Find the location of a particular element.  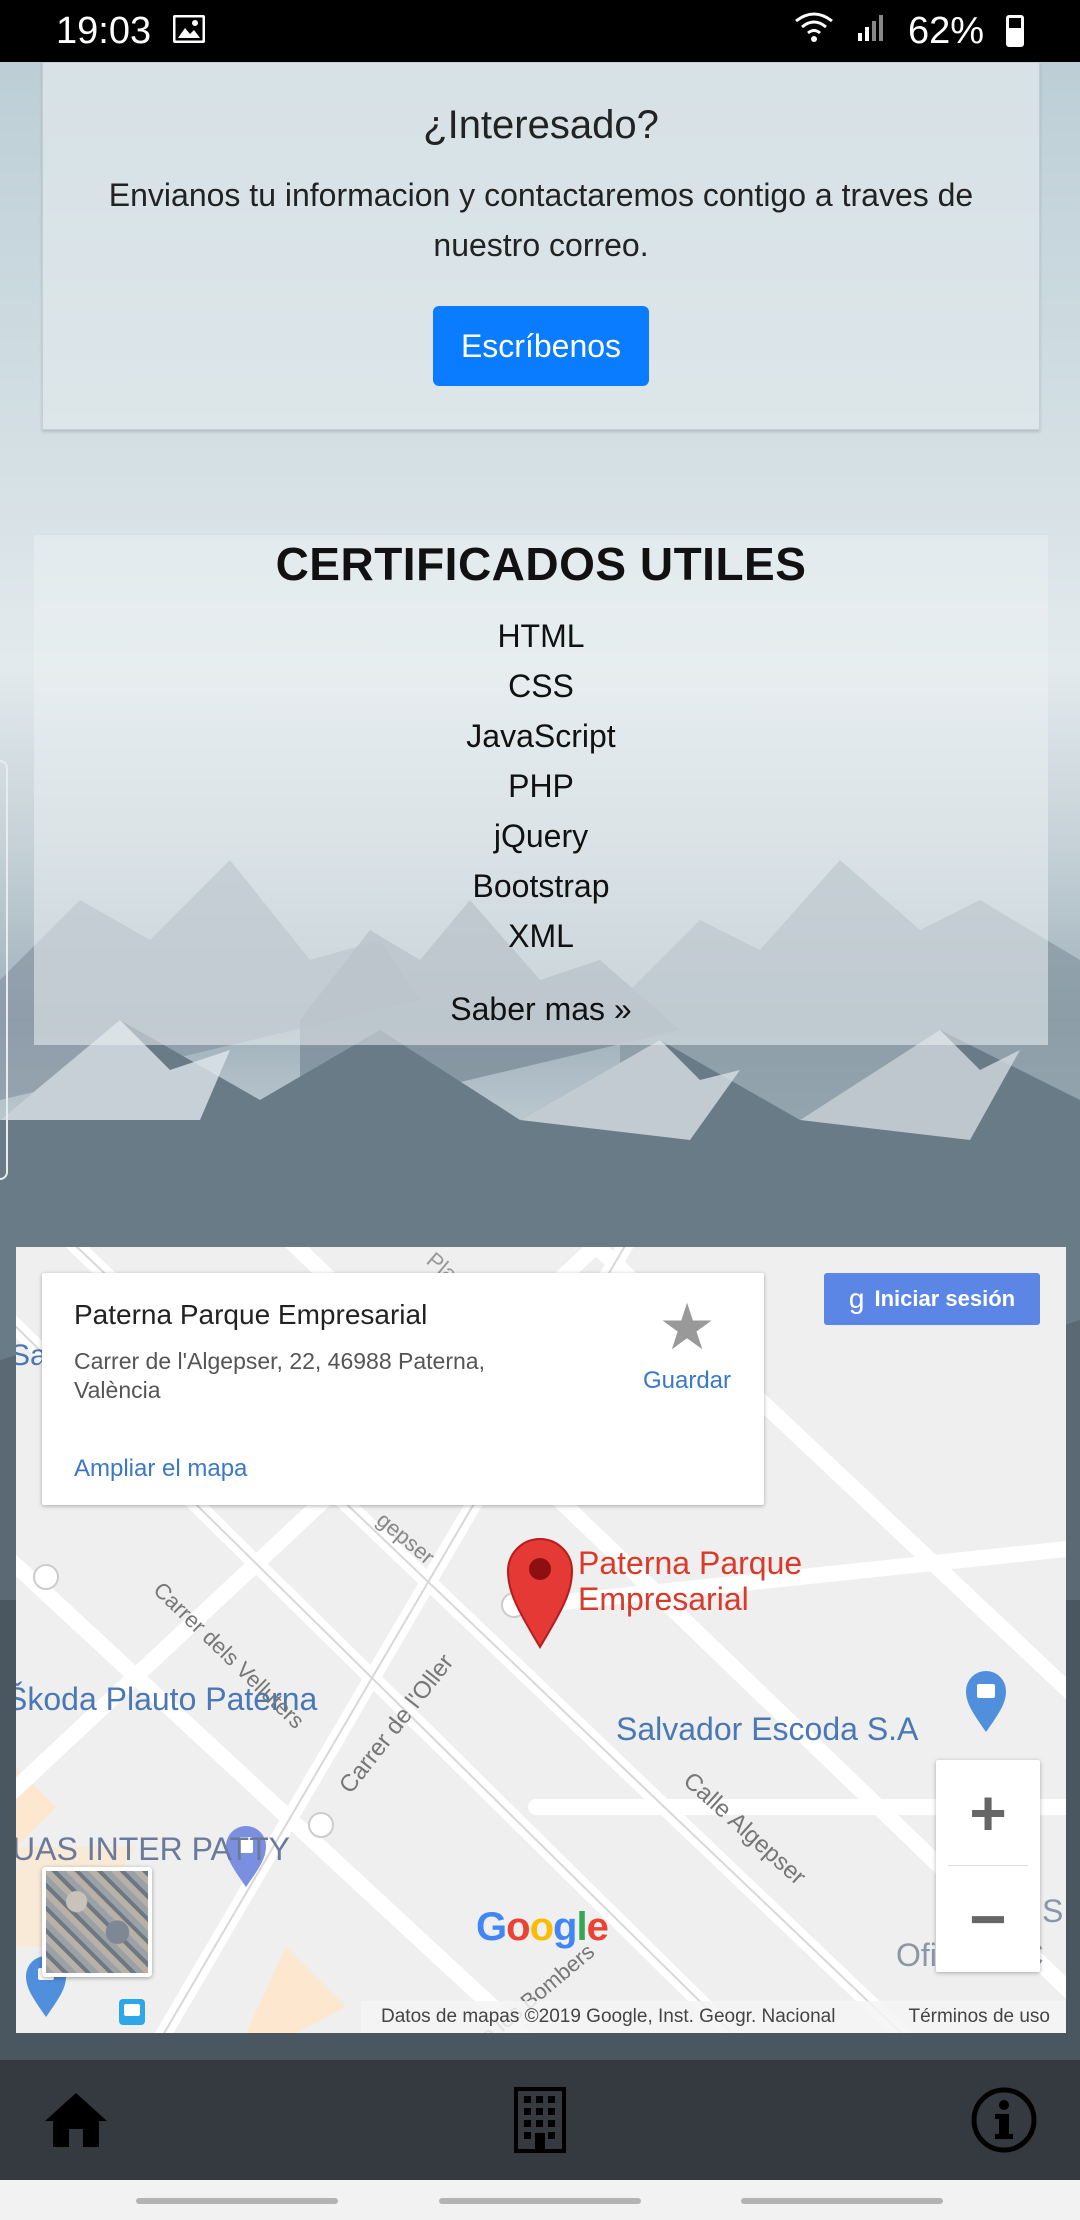

wifi-icon is located at coordinates (814, 31).